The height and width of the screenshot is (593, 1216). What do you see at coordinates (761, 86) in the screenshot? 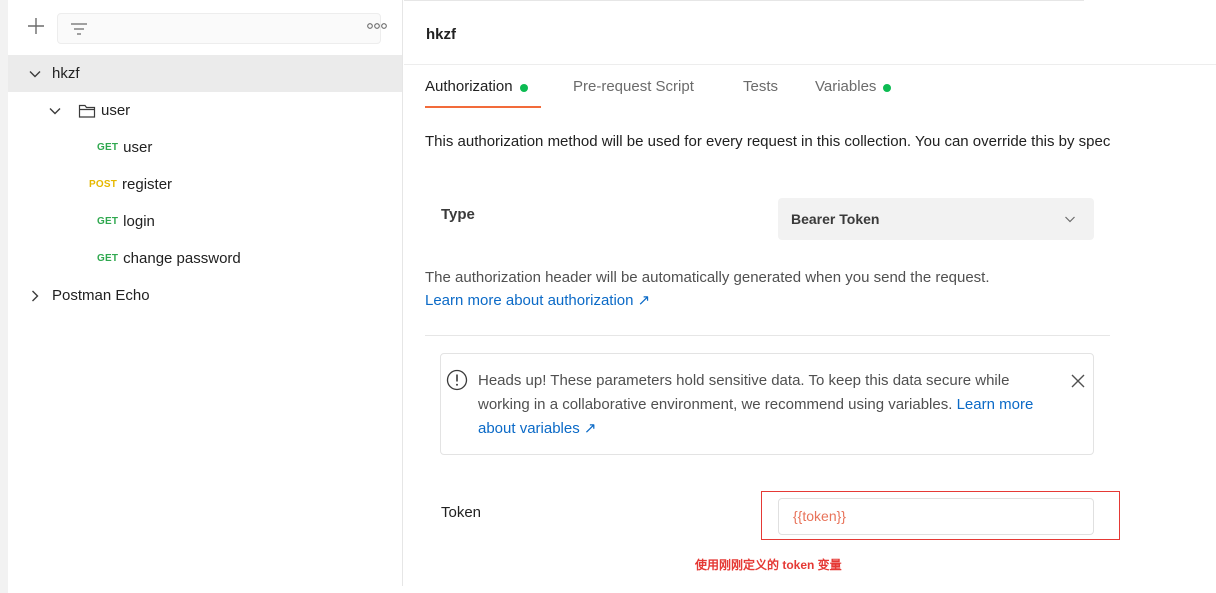
I see `tab-label: Tests` at bounding box center [761, 86].